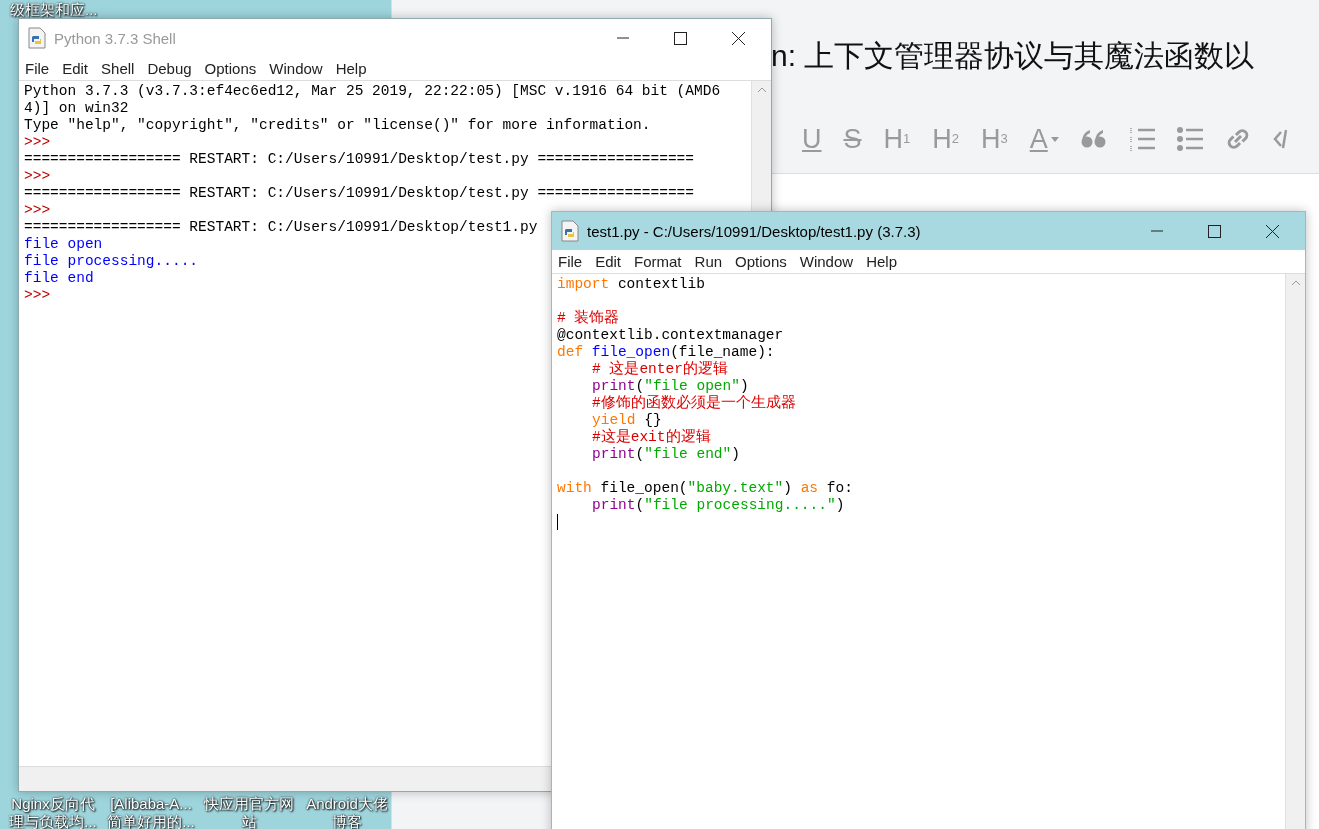 The width and height of the screenshot is (1319, 829). What do you see at coordinates (705, 488) in the screenshot?
I see `code-line: with file_open("baby.text") as fo:` at bounding box center [705, 488].